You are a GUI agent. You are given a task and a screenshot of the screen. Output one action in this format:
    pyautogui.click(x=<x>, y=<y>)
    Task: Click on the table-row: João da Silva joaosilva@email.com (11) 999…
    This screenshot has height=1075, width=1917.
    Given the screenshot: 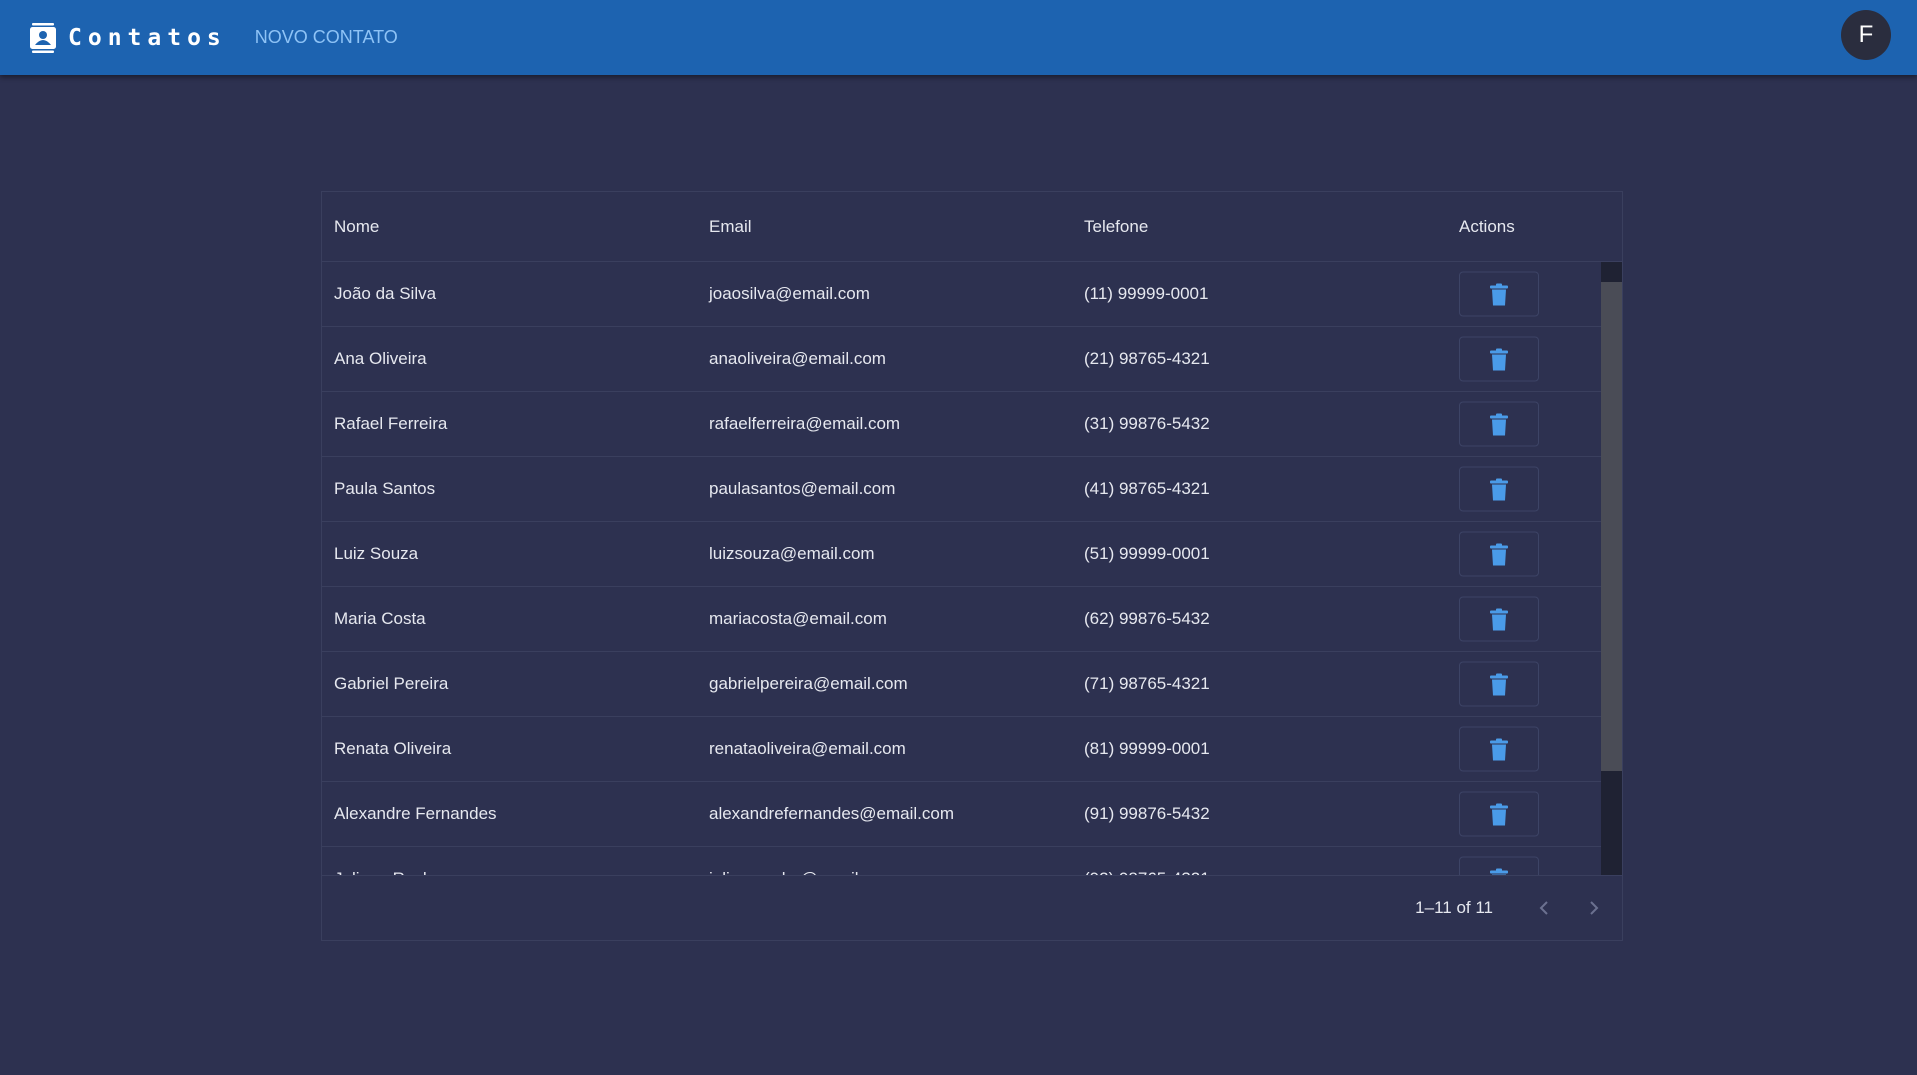 What is the action you would take?
    pyautogui.click(x=972, y=294)
    